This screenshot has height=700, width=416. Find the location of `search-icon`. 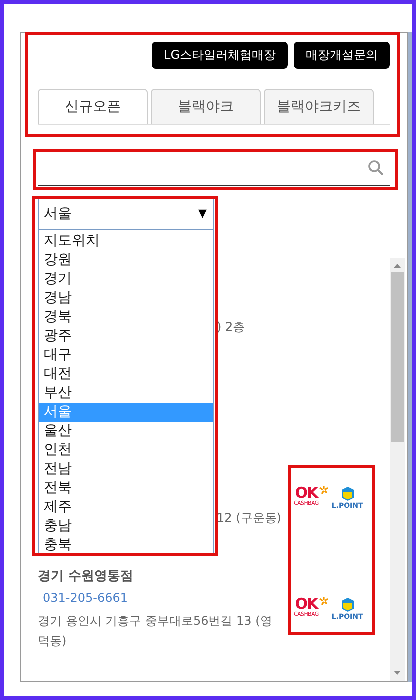

search-icon is located at coordinates (376, 168).